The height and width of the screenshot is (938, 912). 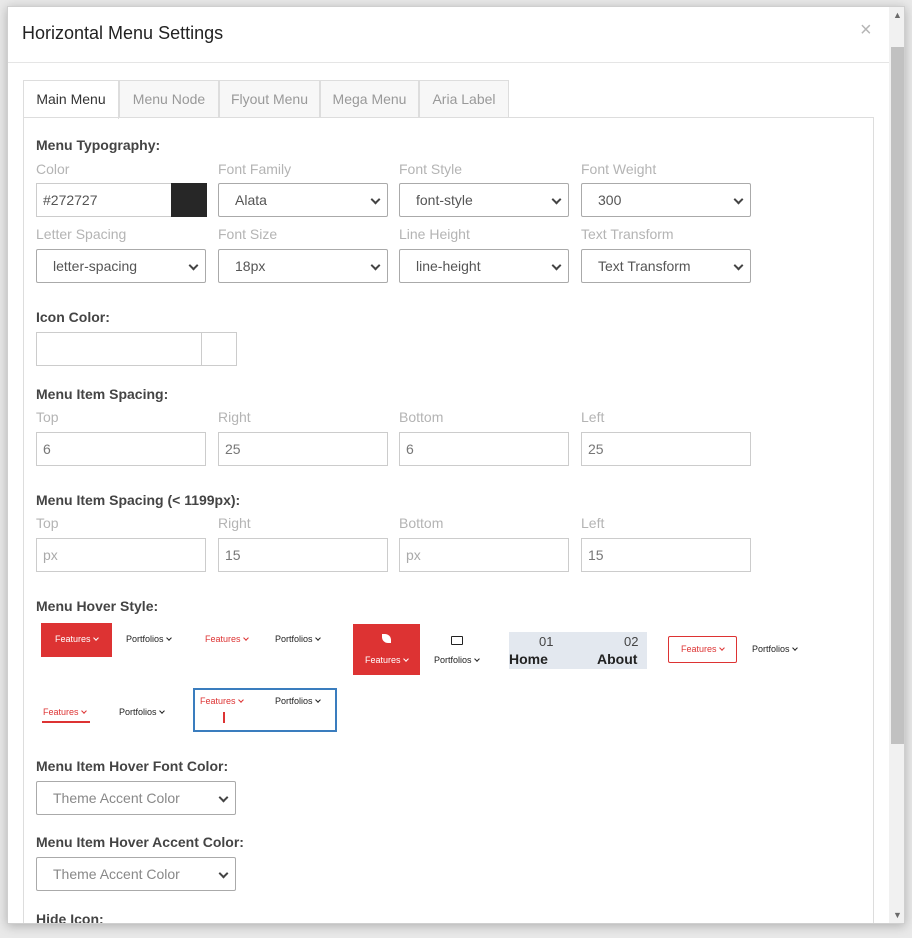 I want to click on hover-style-option-1: Features Portfolios, so click(x=116, y=640).